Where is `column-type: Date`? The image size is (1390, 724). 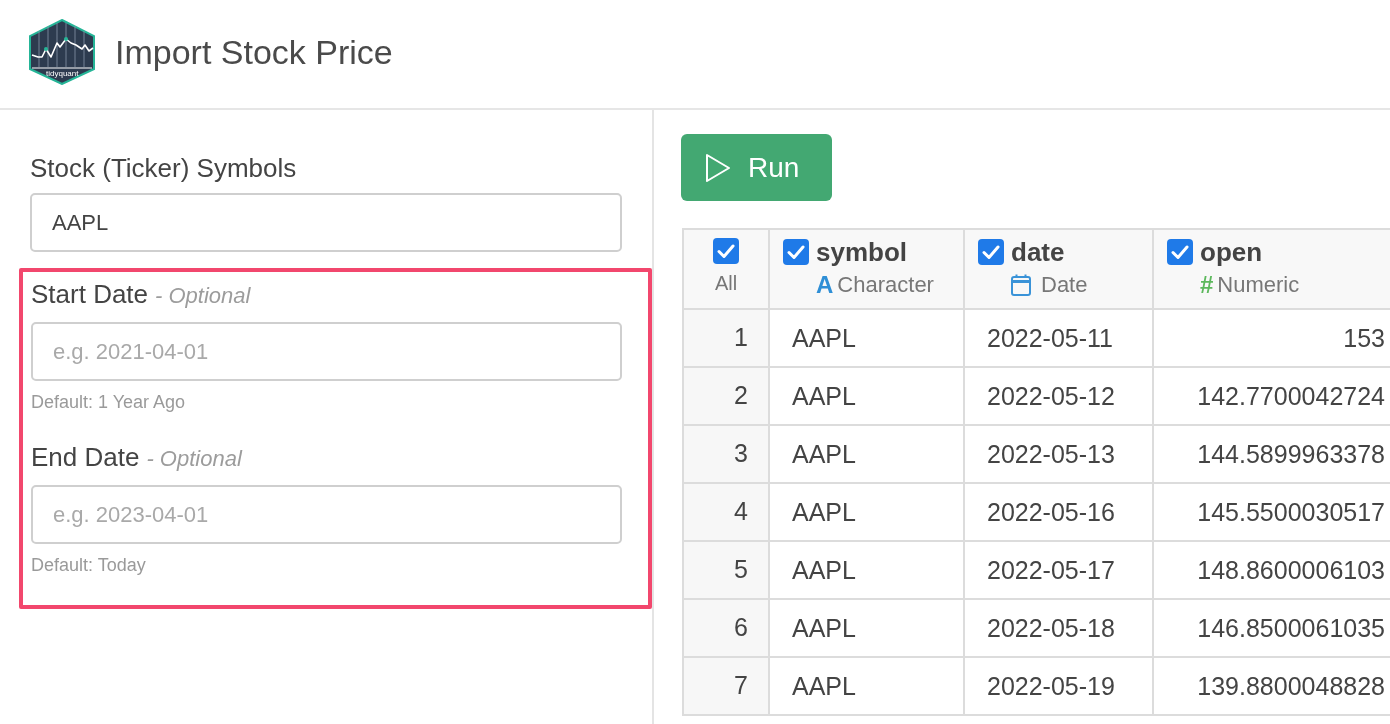
column-type: Date is located at coordinates (1064, 285).